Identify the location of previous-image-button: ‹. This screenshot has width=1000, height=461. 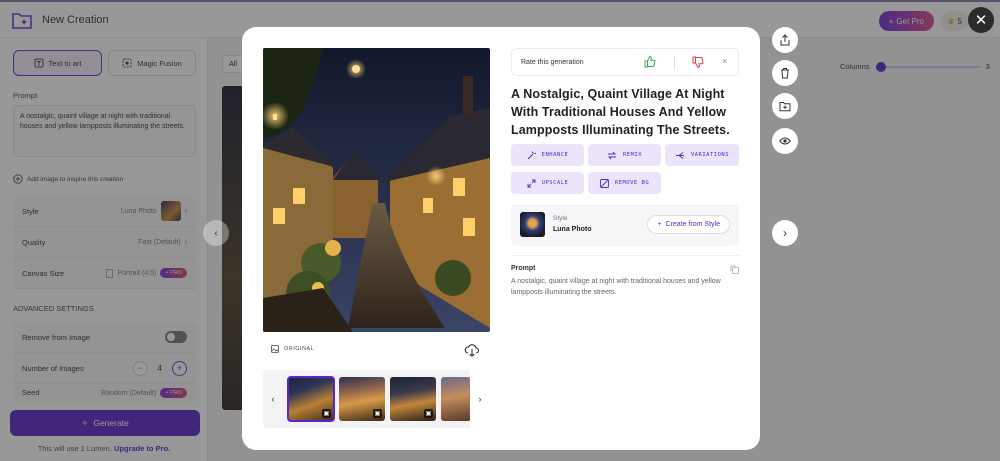
(216, 233).